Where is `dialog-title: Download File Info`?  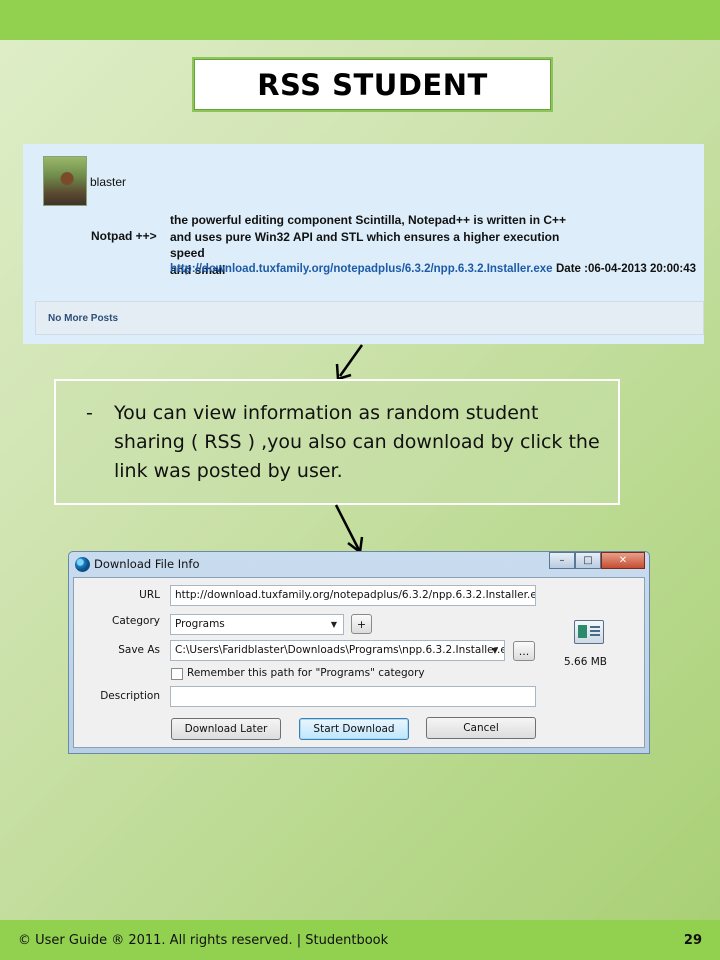 dialog-title: Download File Info is located at coordinates (147, 564).